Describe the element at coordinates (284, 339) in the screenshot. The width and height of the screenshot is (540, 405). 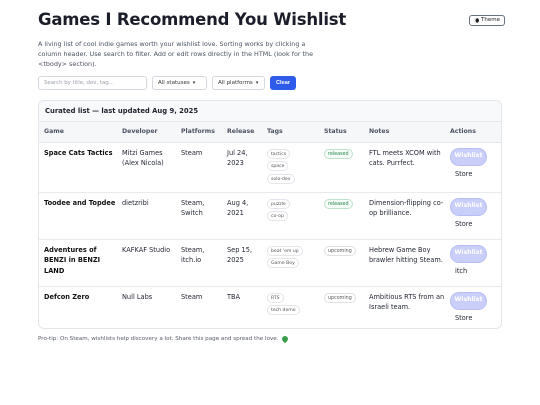
I see `green-heart-icon` at that location.